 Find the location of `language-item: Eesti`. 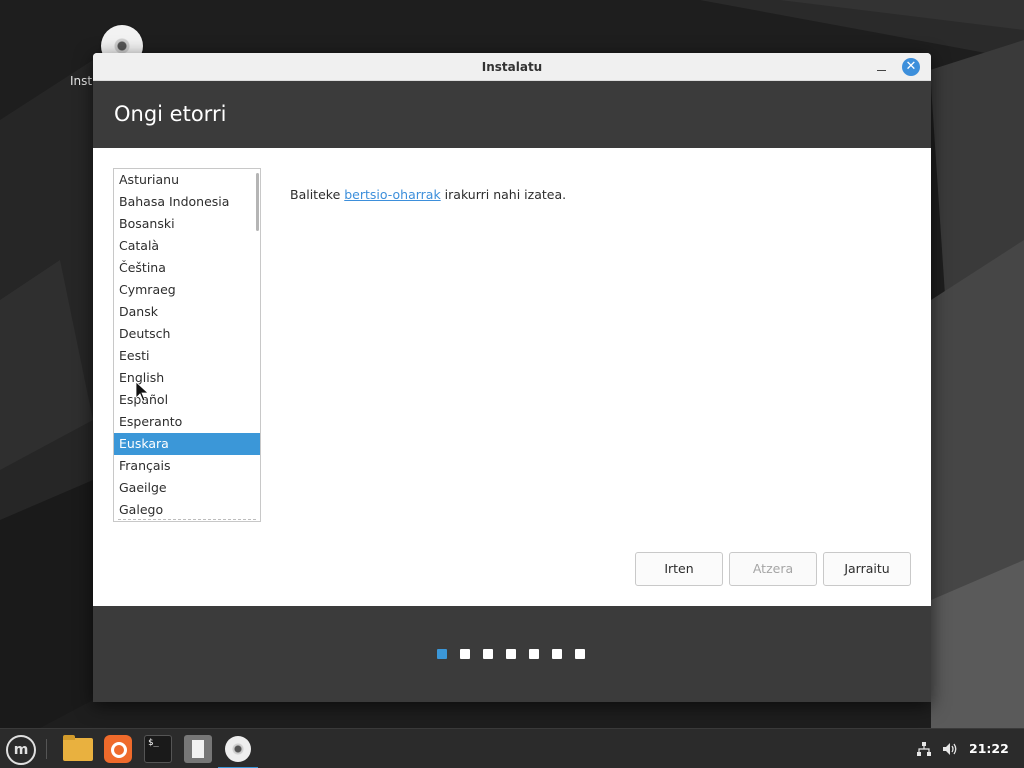

language-item: Eesti is located at coordinates (187, 356).